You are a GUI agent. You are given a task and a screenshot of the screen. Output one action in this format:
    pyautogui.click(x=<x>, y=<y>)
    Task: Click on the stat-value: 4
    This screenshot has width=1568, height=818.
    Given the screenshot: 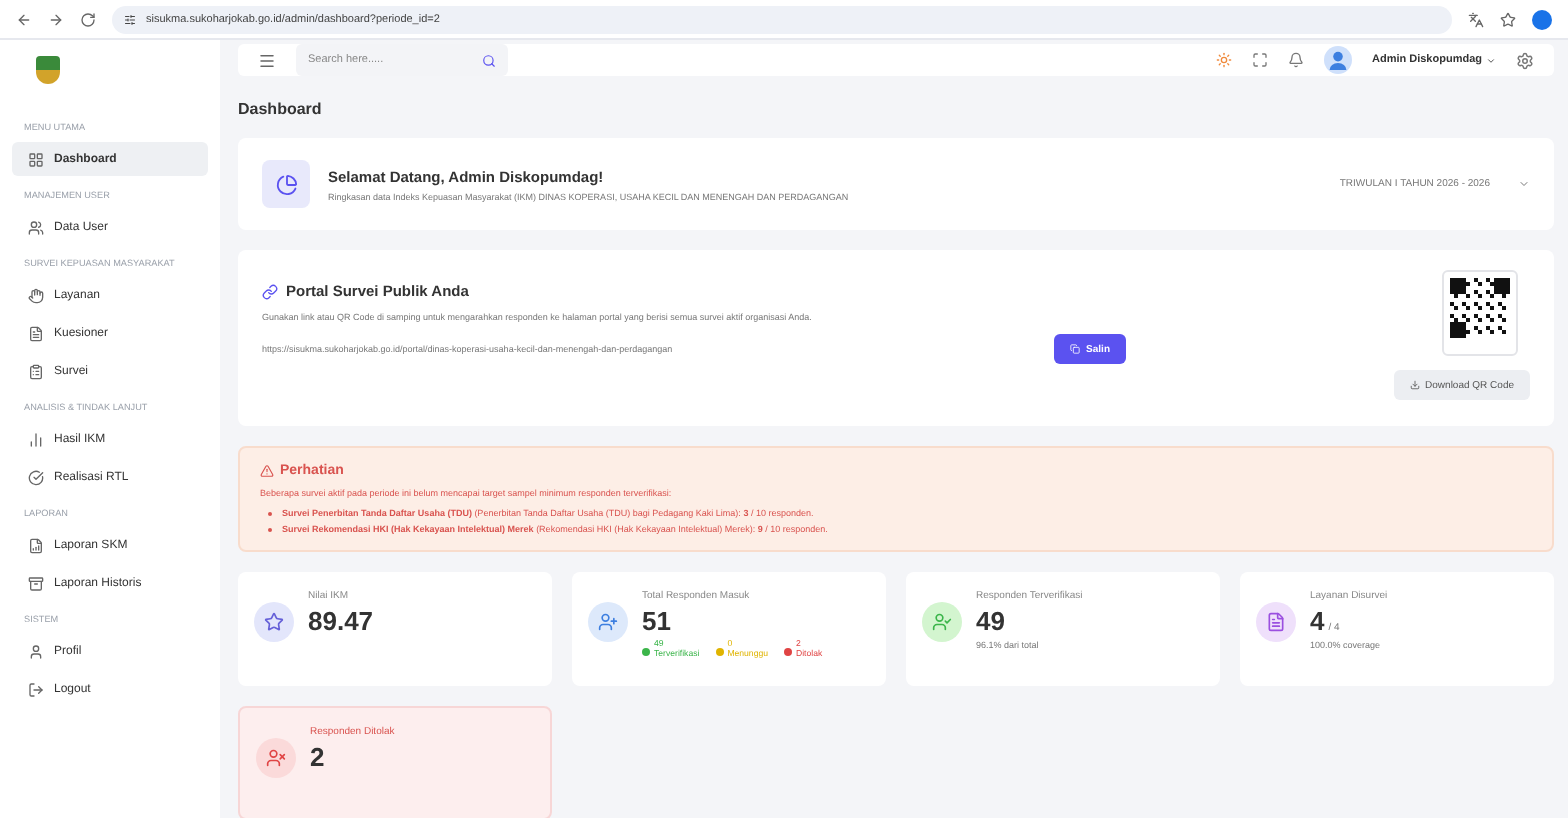 What is the action you would take?
    pyautogui.click(x=1317, y=621)
    